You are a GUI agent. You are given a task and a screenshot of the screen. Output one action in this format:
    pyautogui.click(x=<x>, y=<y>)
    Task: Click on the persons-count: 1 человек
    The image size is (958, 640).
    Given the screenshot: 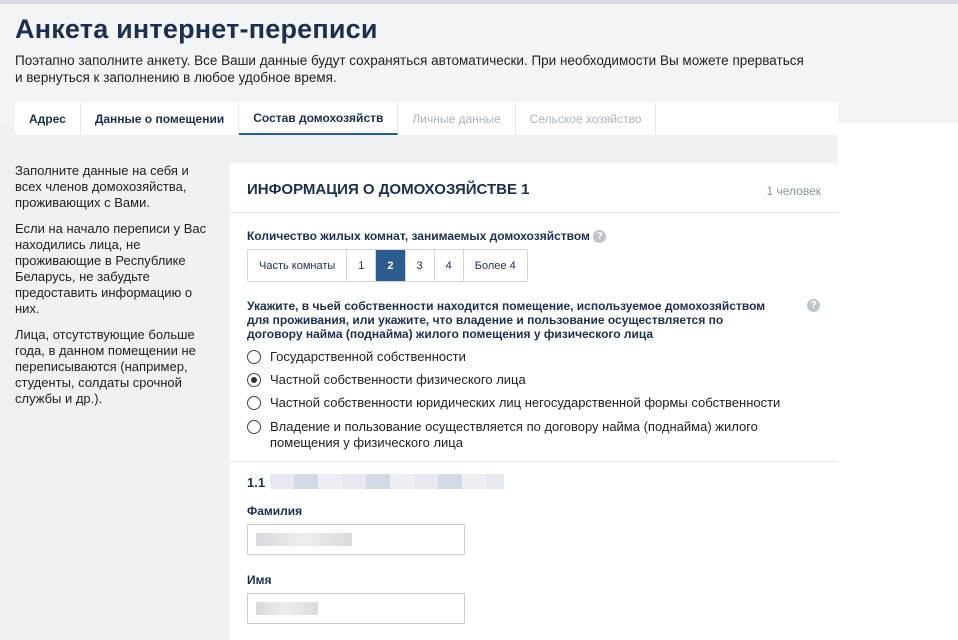 What is the action you would take?
    pyautogui.click(x=793, y=191)
    